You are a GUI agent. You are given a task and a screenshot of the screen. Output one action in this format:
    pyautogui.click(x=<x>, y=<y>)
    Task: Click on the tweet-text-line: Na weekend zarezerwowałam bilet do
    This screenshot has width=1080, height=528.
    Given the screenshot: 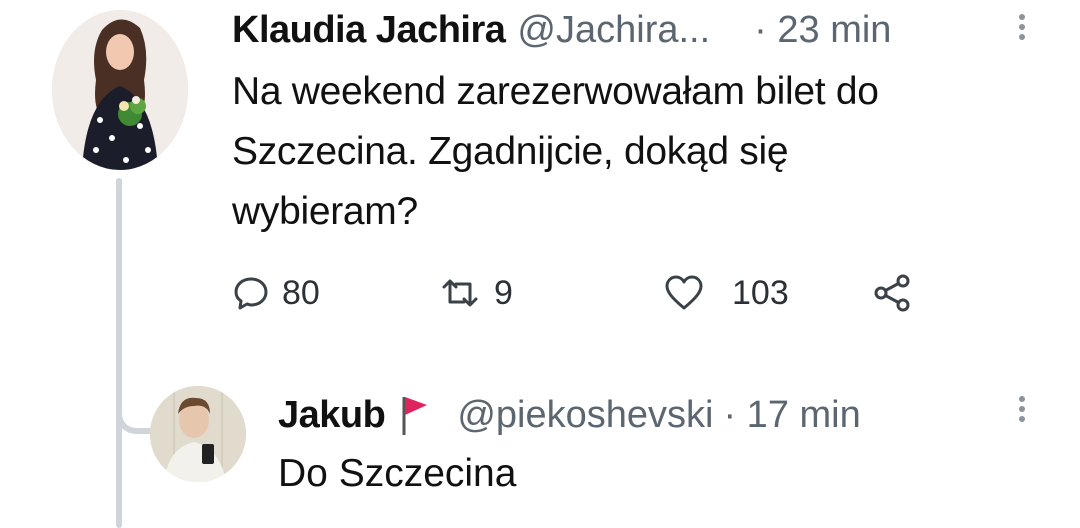 What is the action you would take?
    pyautogui.click(x=555, y=91)
    